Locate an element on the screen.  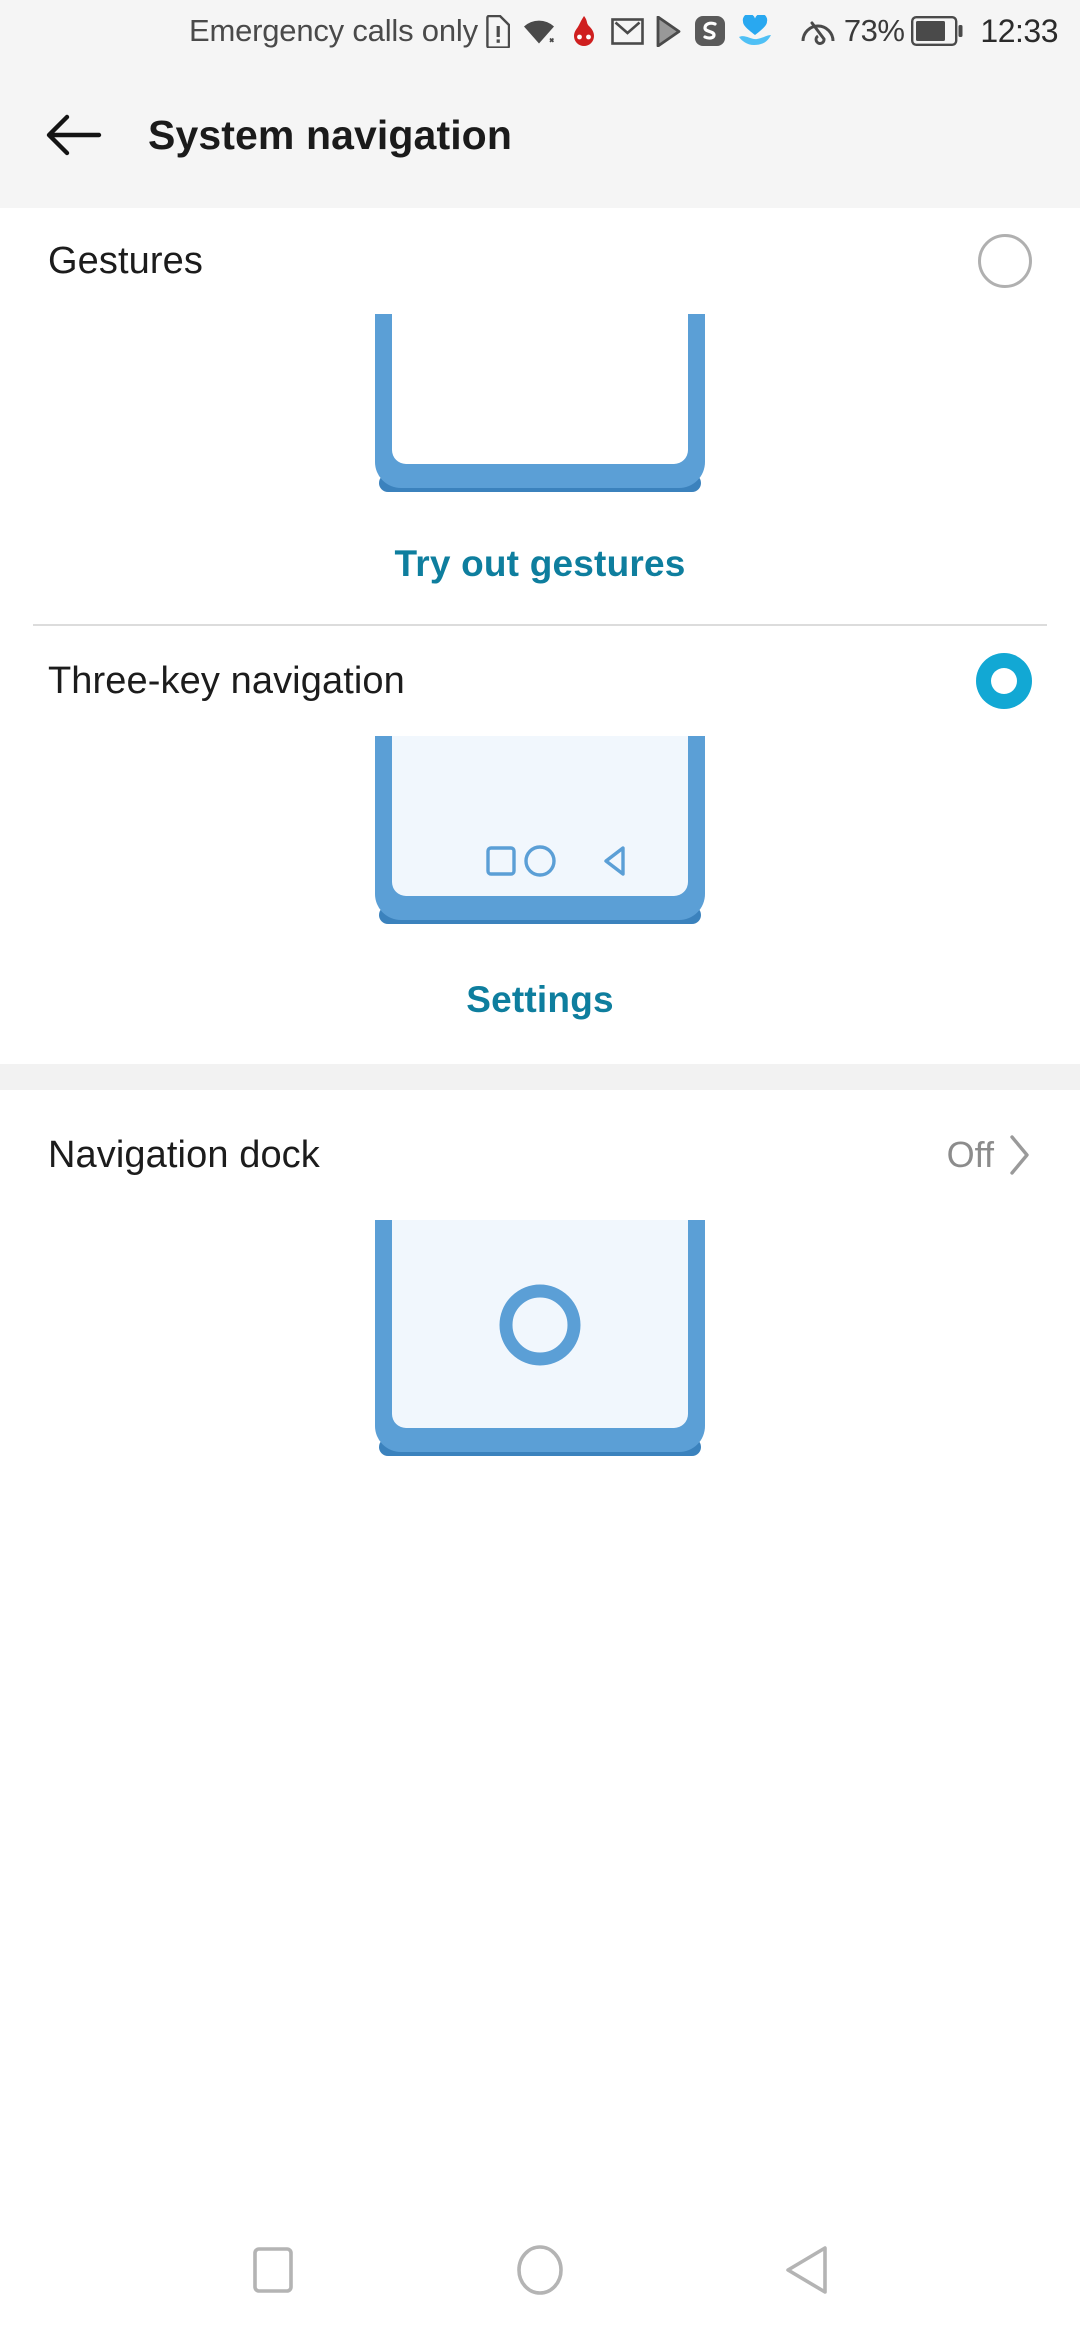
play-store-icon is located at coordinates (668, 31).